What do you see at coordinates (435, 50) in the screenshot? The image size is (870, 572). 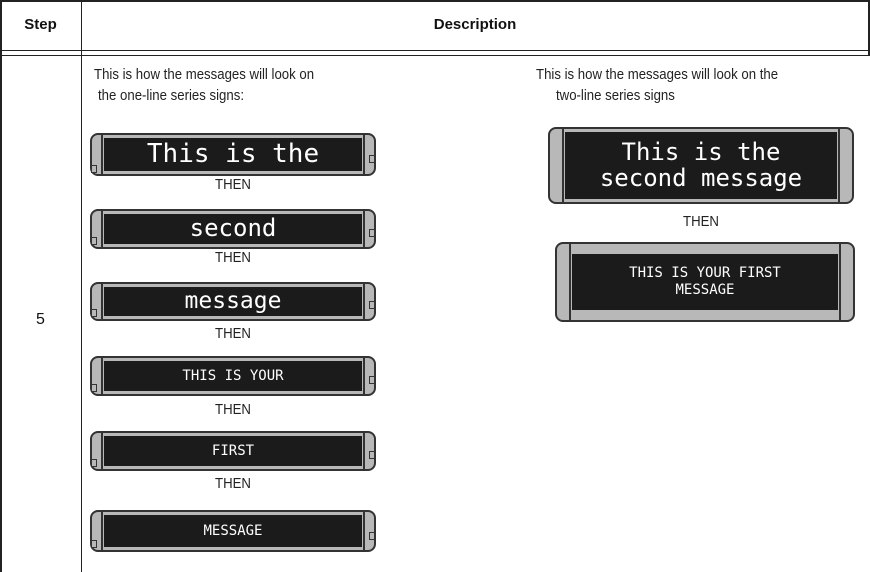 I see `header-double-rule-upper` at bounding box center [435, 50].